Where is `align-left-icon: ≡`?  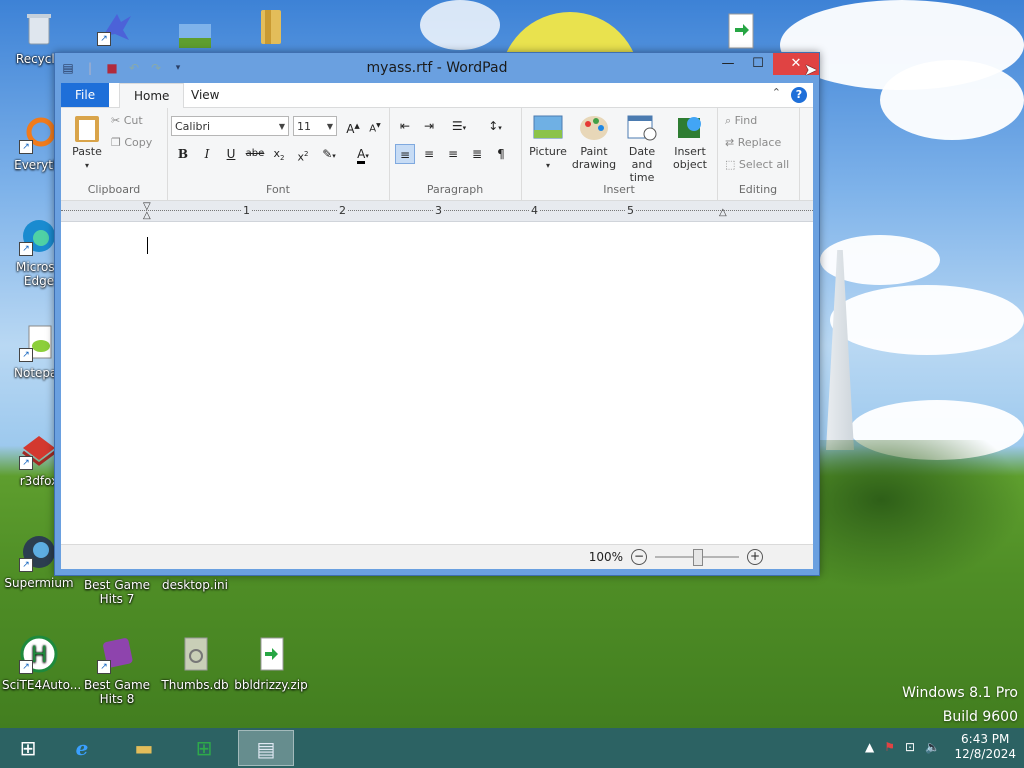 align-left-icon: ≡ is located at coordinates (405, 154).